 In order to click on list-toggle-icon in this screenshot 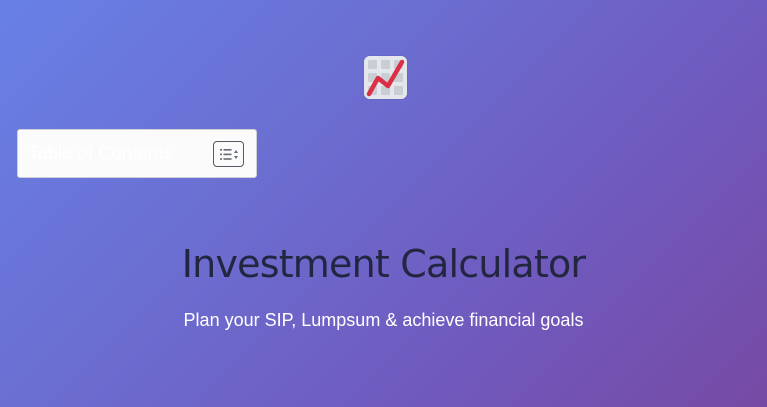, I will do `click(229, 154)`.